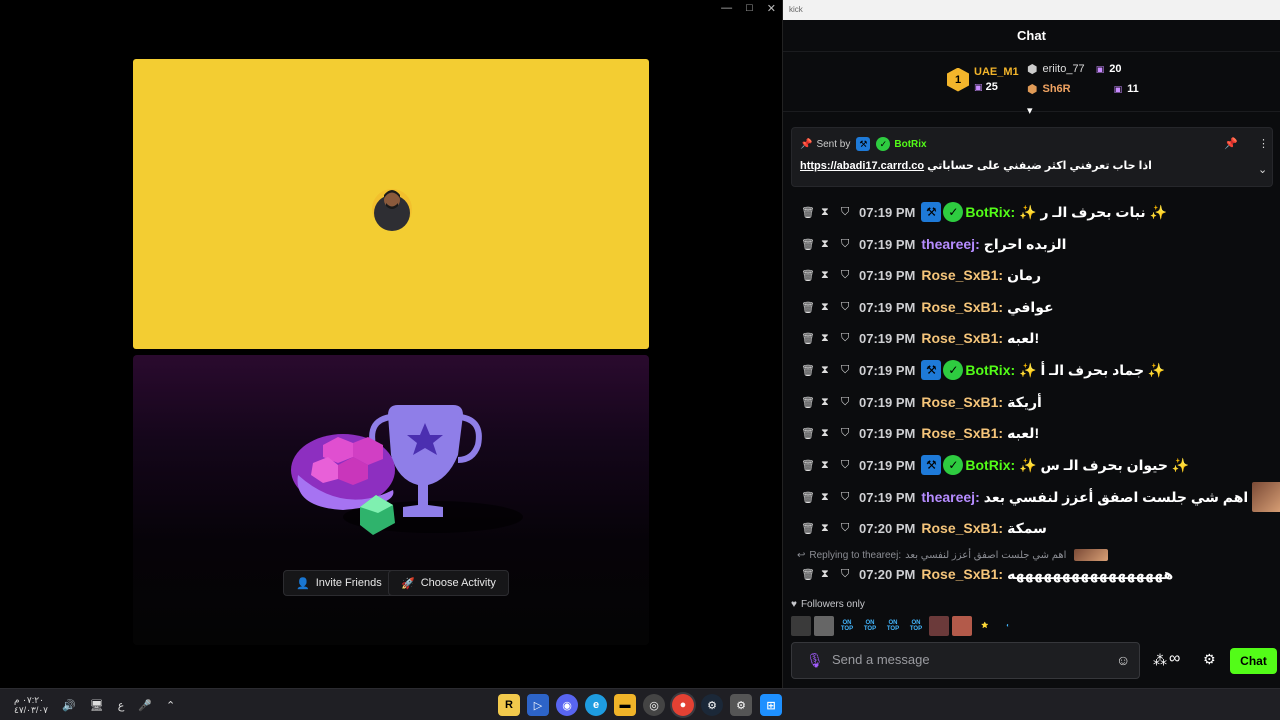 The width and height of the screenshot is (1280, 720). Describe the element at coordinates (815, 660) in the screenshot. I see `microphone-icon: 🎙` at that location.